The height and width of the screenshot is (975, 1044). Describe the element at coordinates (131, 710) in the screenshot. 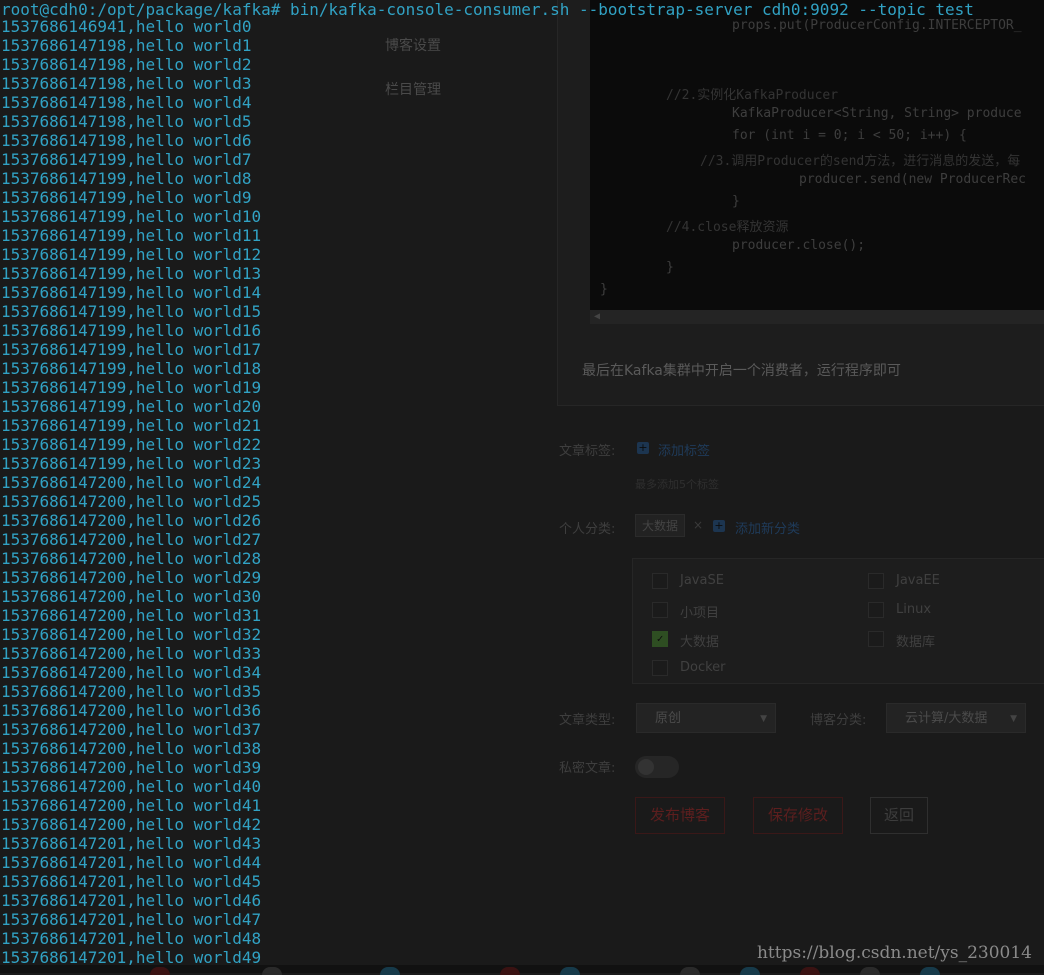

I see `terminal-output-line: 1537686147200,hello world36` at that location.